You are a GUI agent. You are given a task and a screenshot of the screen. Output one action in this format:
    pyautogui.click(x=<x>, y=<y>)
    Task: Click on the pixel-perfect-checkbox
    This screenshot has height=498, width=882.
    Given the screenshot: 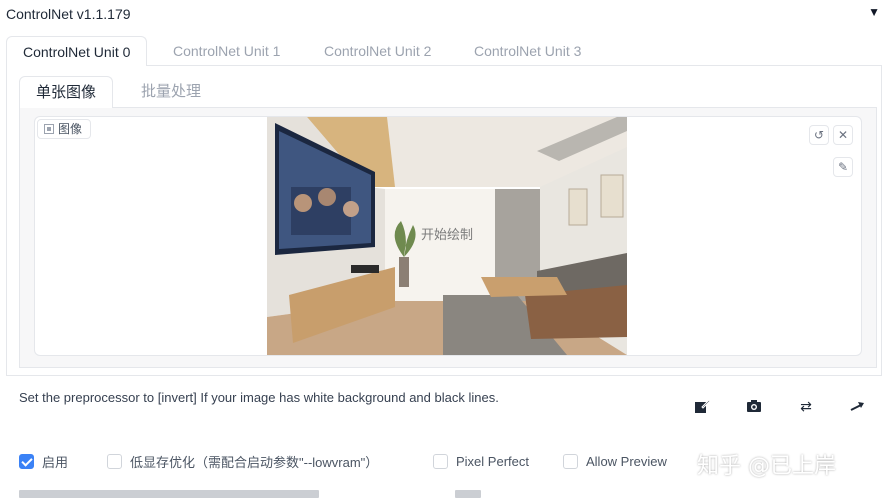 What is the action you would take?
    pyautogui.click(x=440, y=461)
    